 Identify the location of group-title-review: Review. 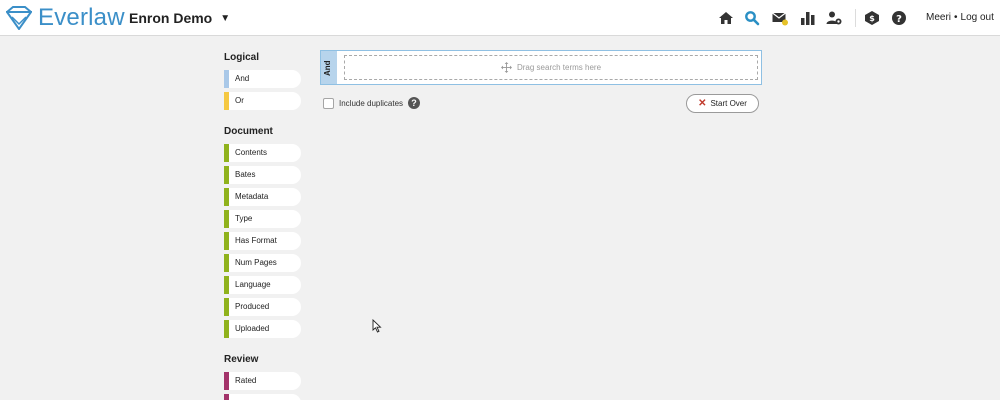
(241, 359).